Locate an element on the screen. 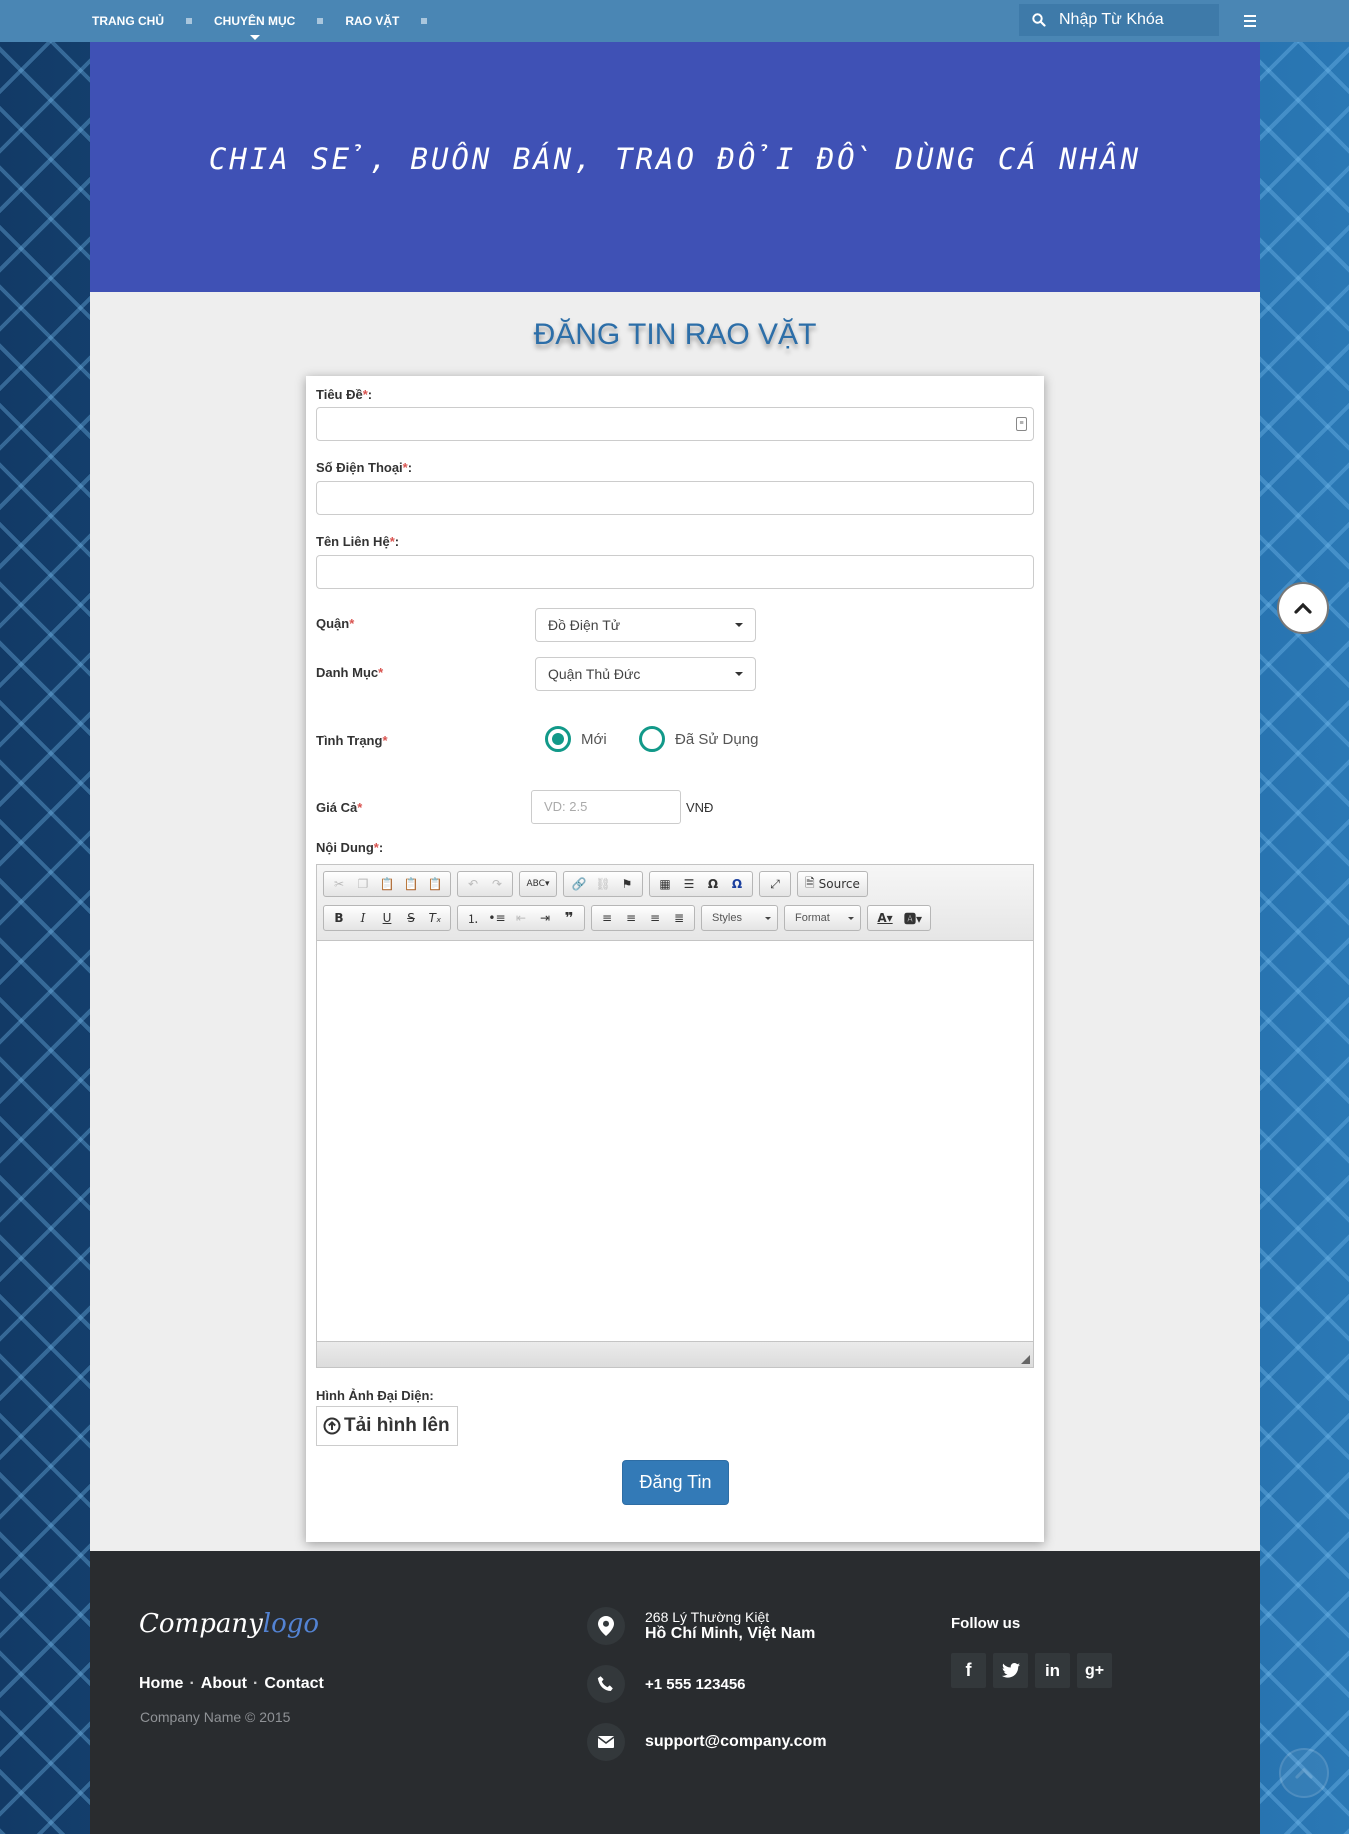 The height and width of the screenshot is (1834, 1349). basic-styles-group: B I U S Tₓ is located at coordinates (387, 918).